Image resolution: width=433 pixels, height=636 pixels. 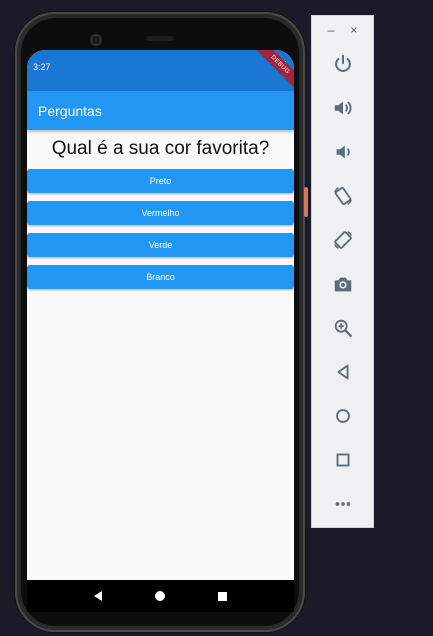 I want to click on camera-icon, so click(x=343, y=284).